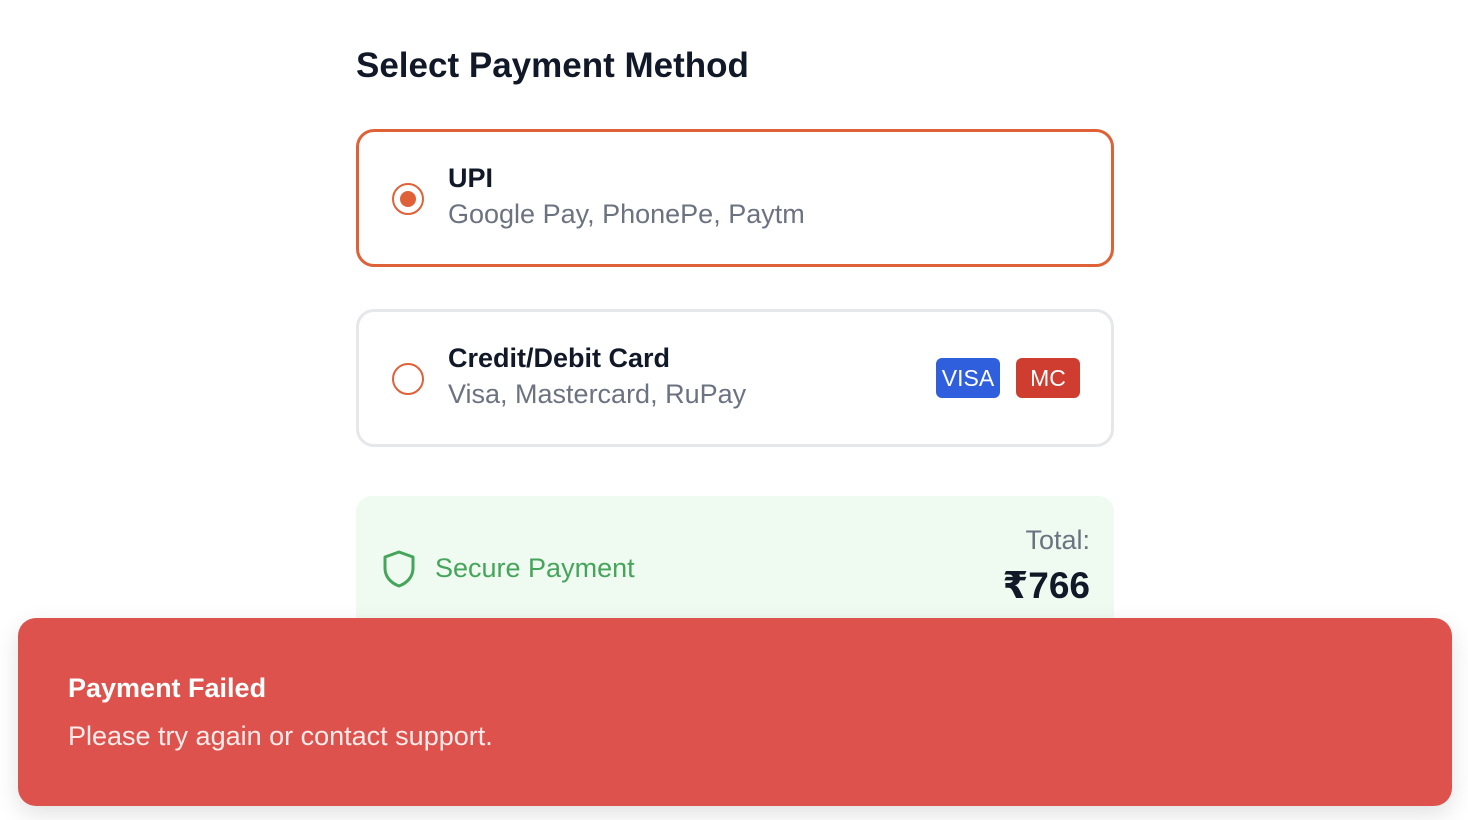  What do you see at coordinates (535, 568) in the screenshot?
I see `secure-payment-label: Secure Payment` at bounding box center [535, 568].